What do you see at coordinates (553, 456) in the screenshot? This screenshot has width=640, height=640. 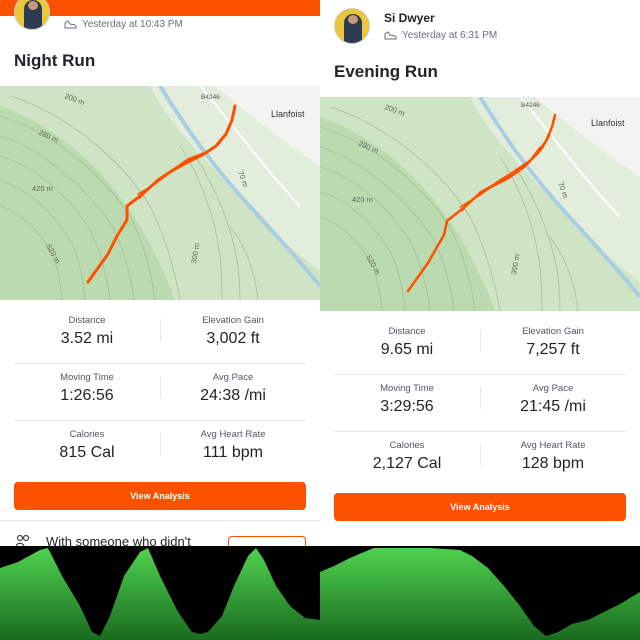 I see `stat-avg-heart-rate: Avg Heart Rate 128 bpm` at bounding box center [553, 456].